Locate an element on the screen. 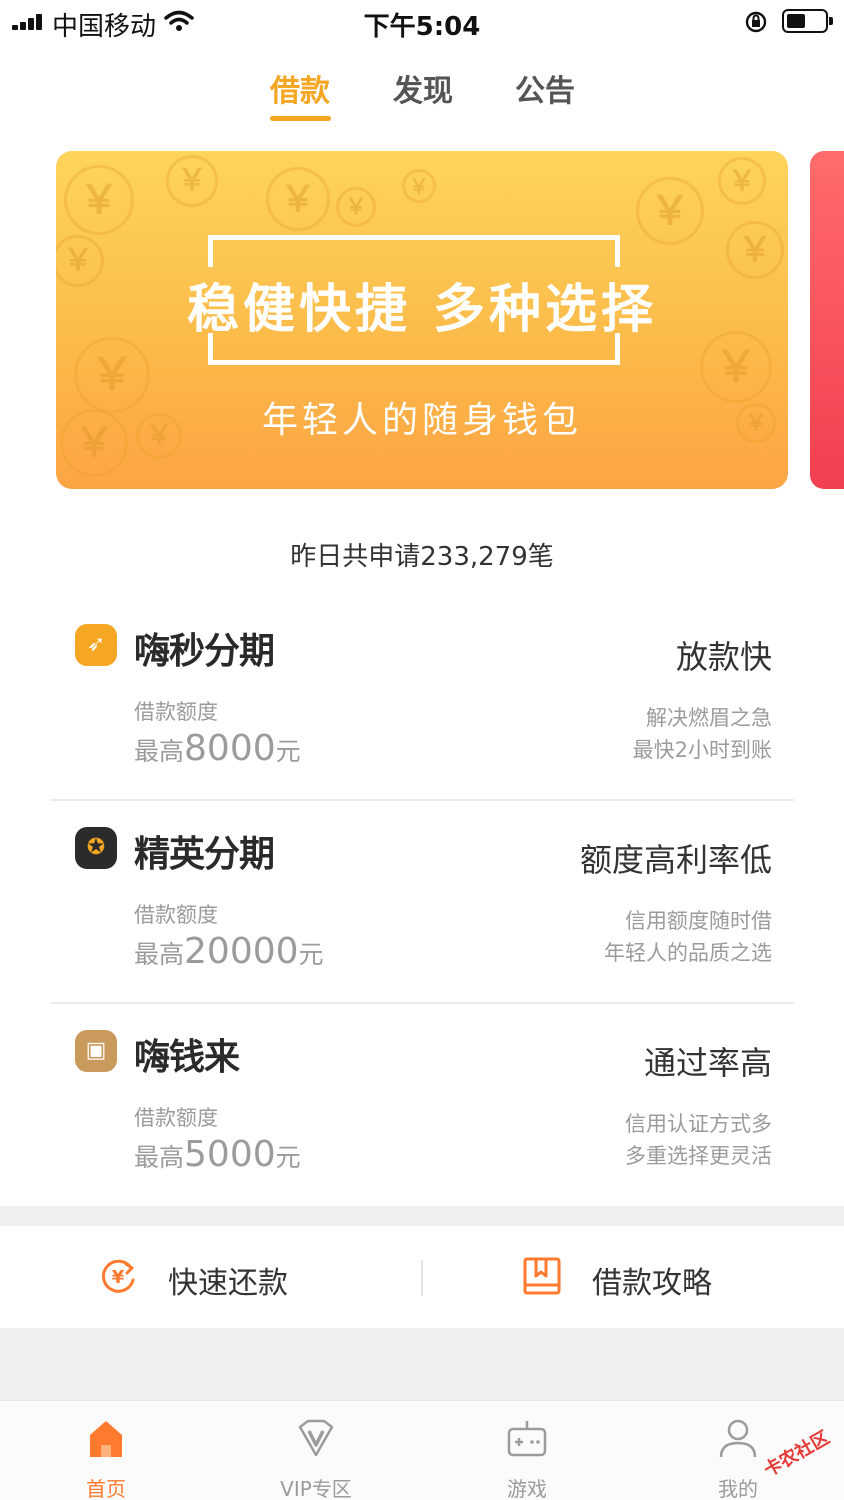 The image size is (844, 1500). loan-guide-label: 借款攻略 is located at coordinates (652, 1283).